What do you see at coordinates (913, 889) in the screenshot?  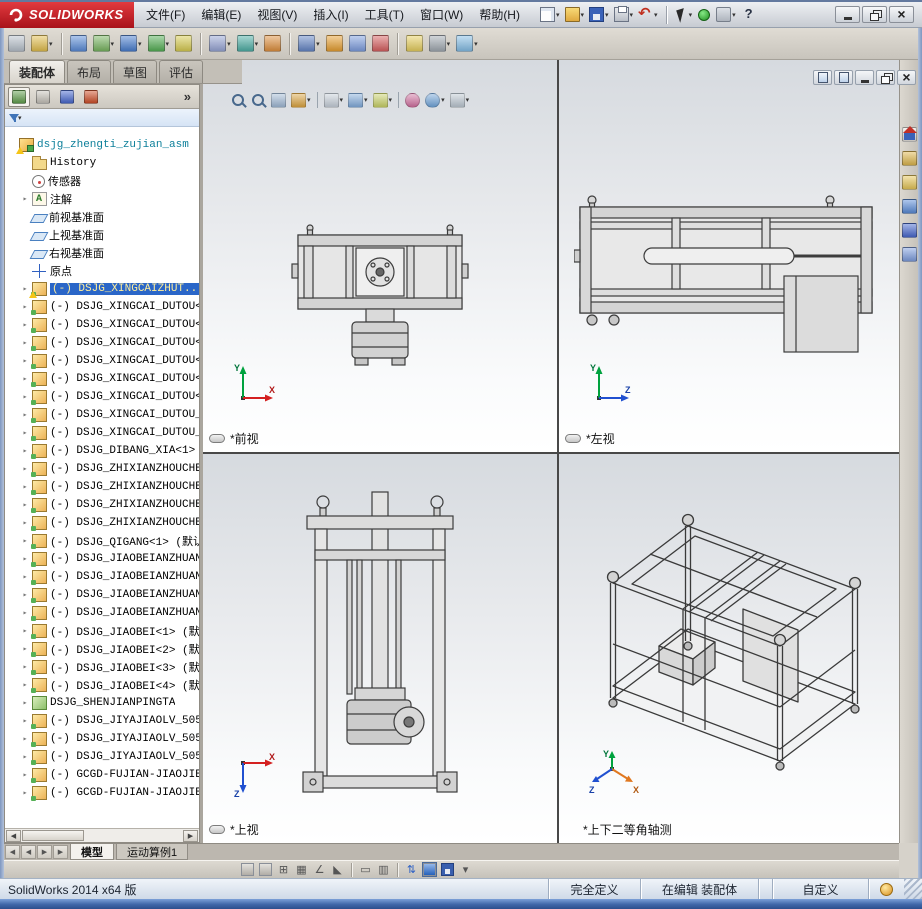 I see `resize-grip-icon` at bounding box center [913, 889].